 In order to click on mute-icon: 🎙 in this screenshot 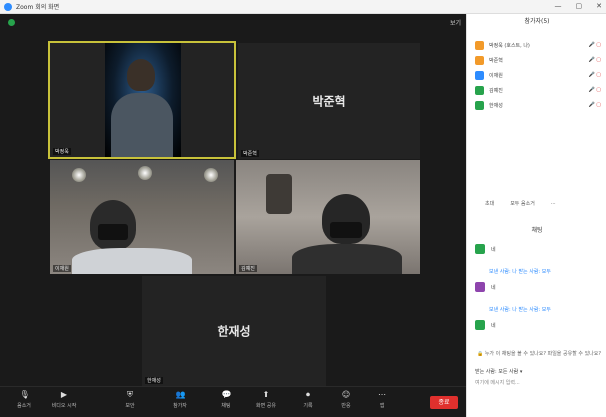, I will do `click(24, 394)`.